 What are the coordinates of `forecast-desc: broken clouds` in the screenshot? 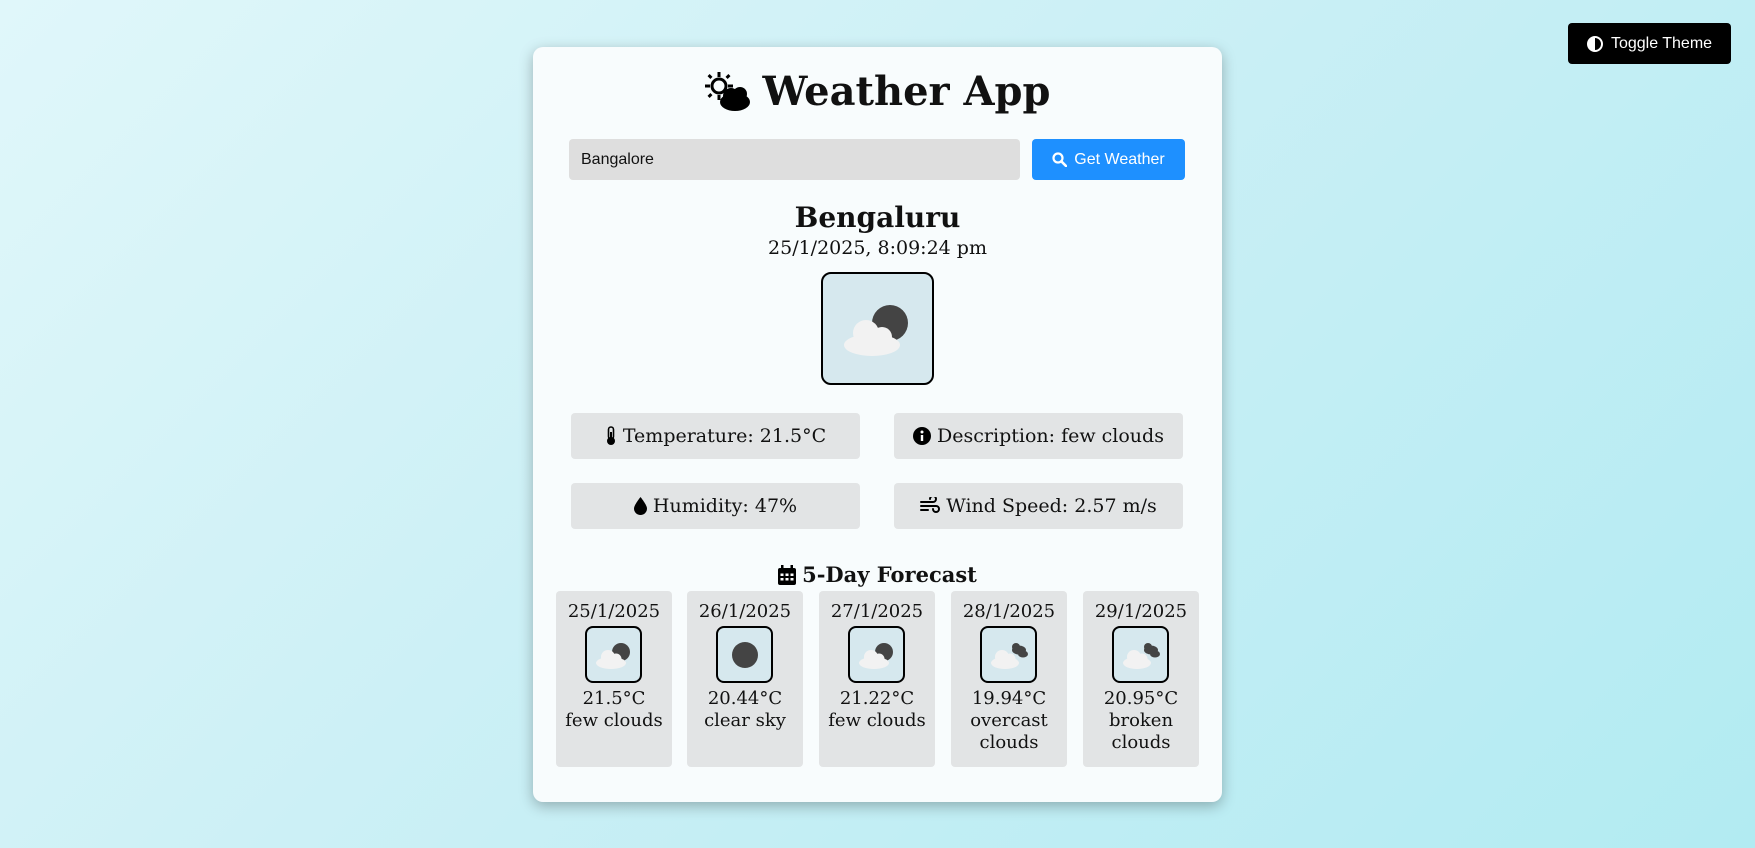 It's located at (1141, 731).